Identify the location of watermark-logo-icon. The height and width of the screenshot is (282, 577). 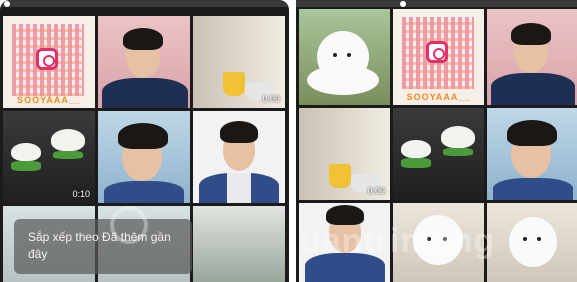
(129, 225).